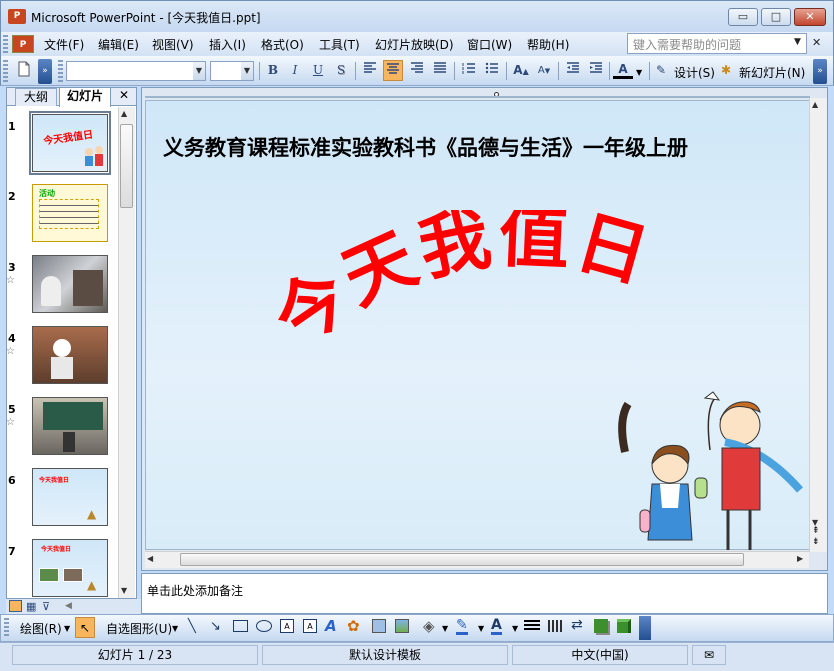 This screenshot has height=671, width=834. What do you see at coordinates (596, 70) in the screenshot?
I see `increase-indent-icon` at bounding box center [596, 70].